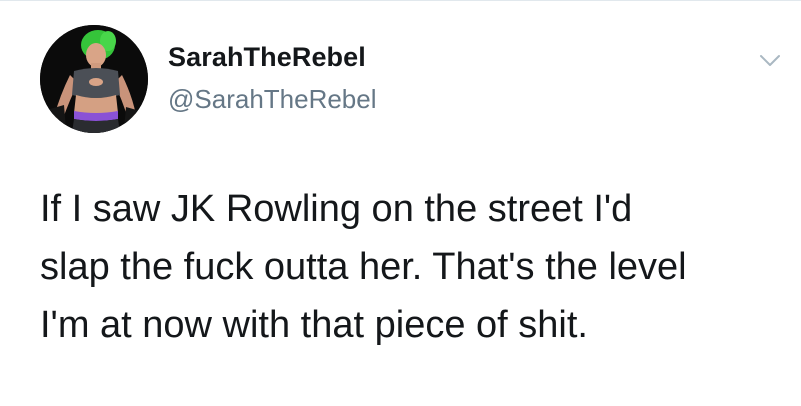  What do you see at coordinates (272, 99) in the screenshot?
I see `user-handle: @SarahTheRebel` at bounding box center [272, 99].